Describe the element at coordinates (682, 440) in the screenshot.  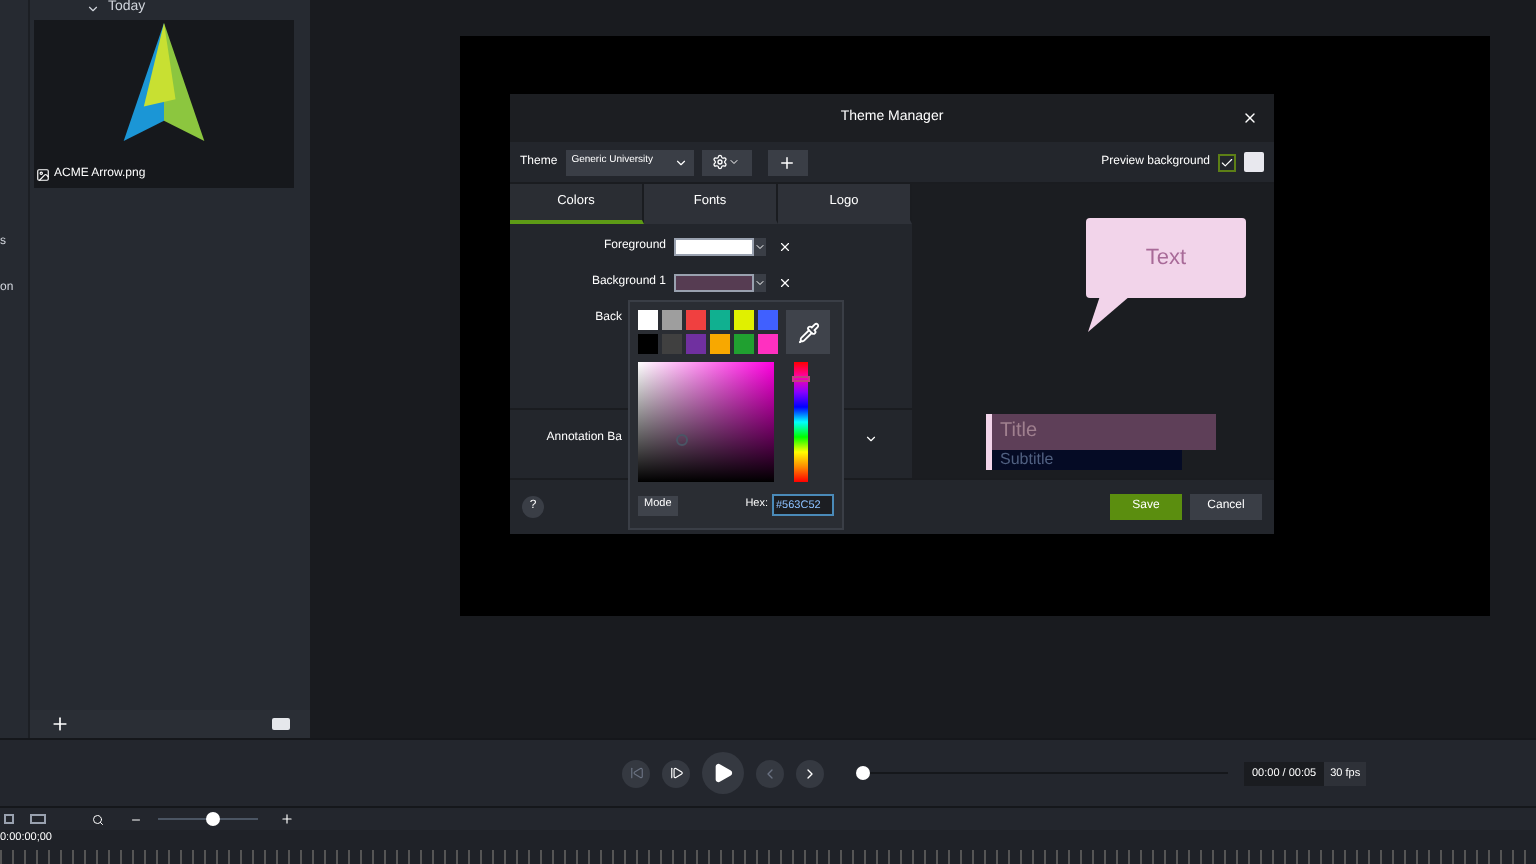
I see `picker-handle` at that location.